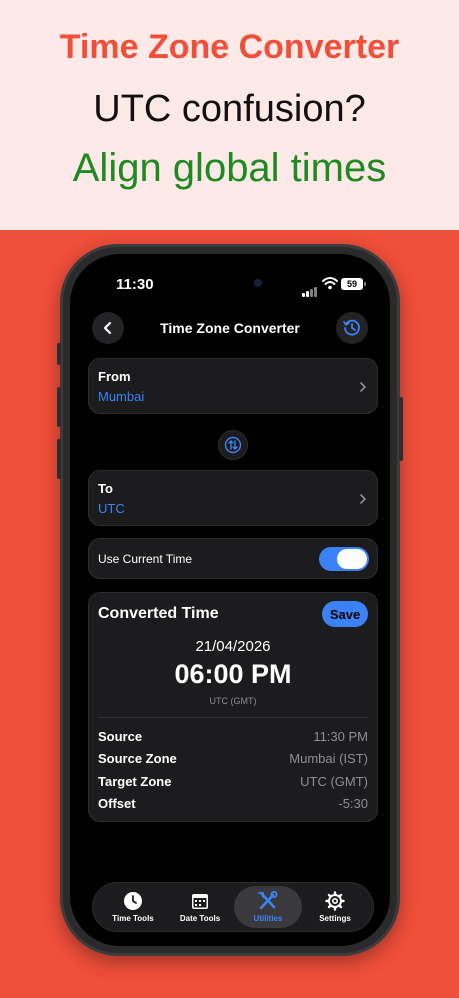 This screenshot has height=998, width=459. What do you see at coordinates (268, 918) in the screenshot?
I see `tab-label: Utilities` at bounding box center [268, 918].